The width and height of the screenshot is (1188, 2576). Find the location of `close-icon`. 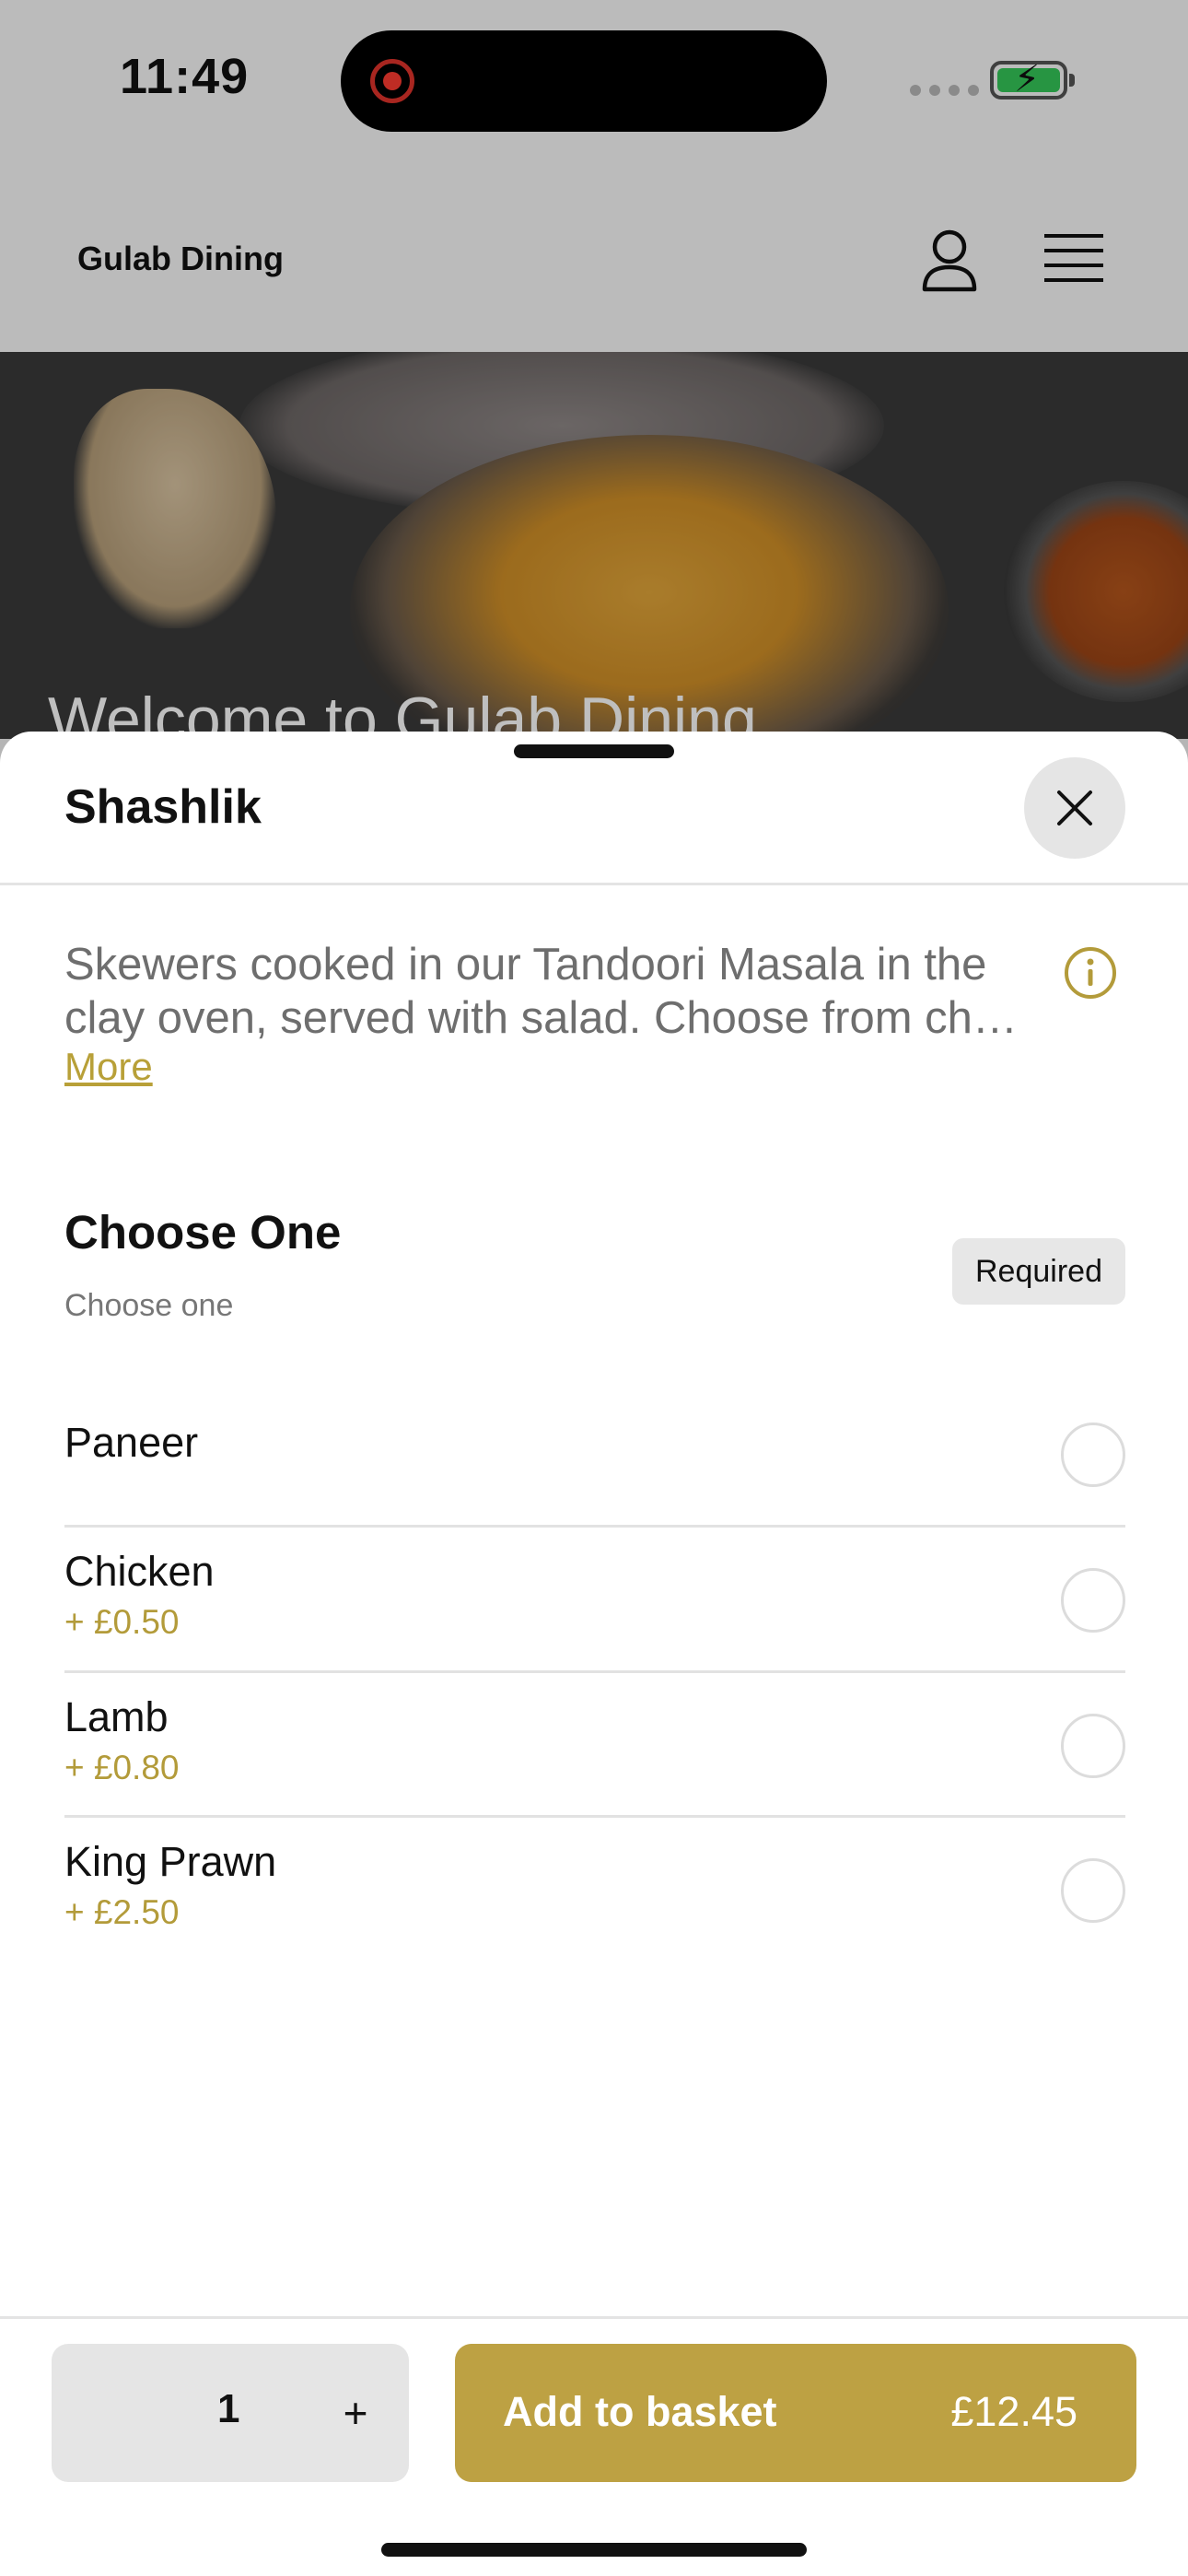

close-icon is located at coordinates (1074, 807).